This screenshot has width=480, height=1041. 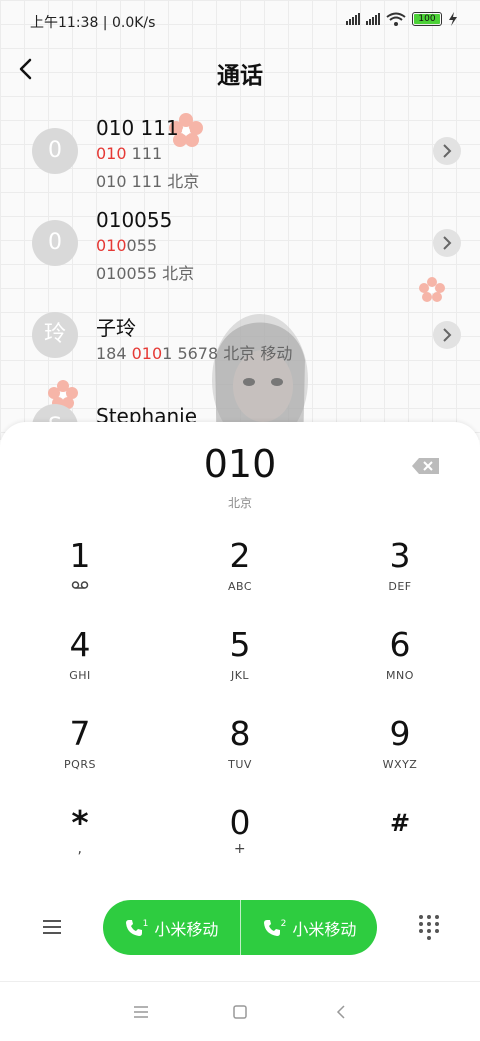 What do you see at coordinates (148, 181) in the screenshot?
I see `contact-location: 010 111 北京` at bounding box center [148, 181].